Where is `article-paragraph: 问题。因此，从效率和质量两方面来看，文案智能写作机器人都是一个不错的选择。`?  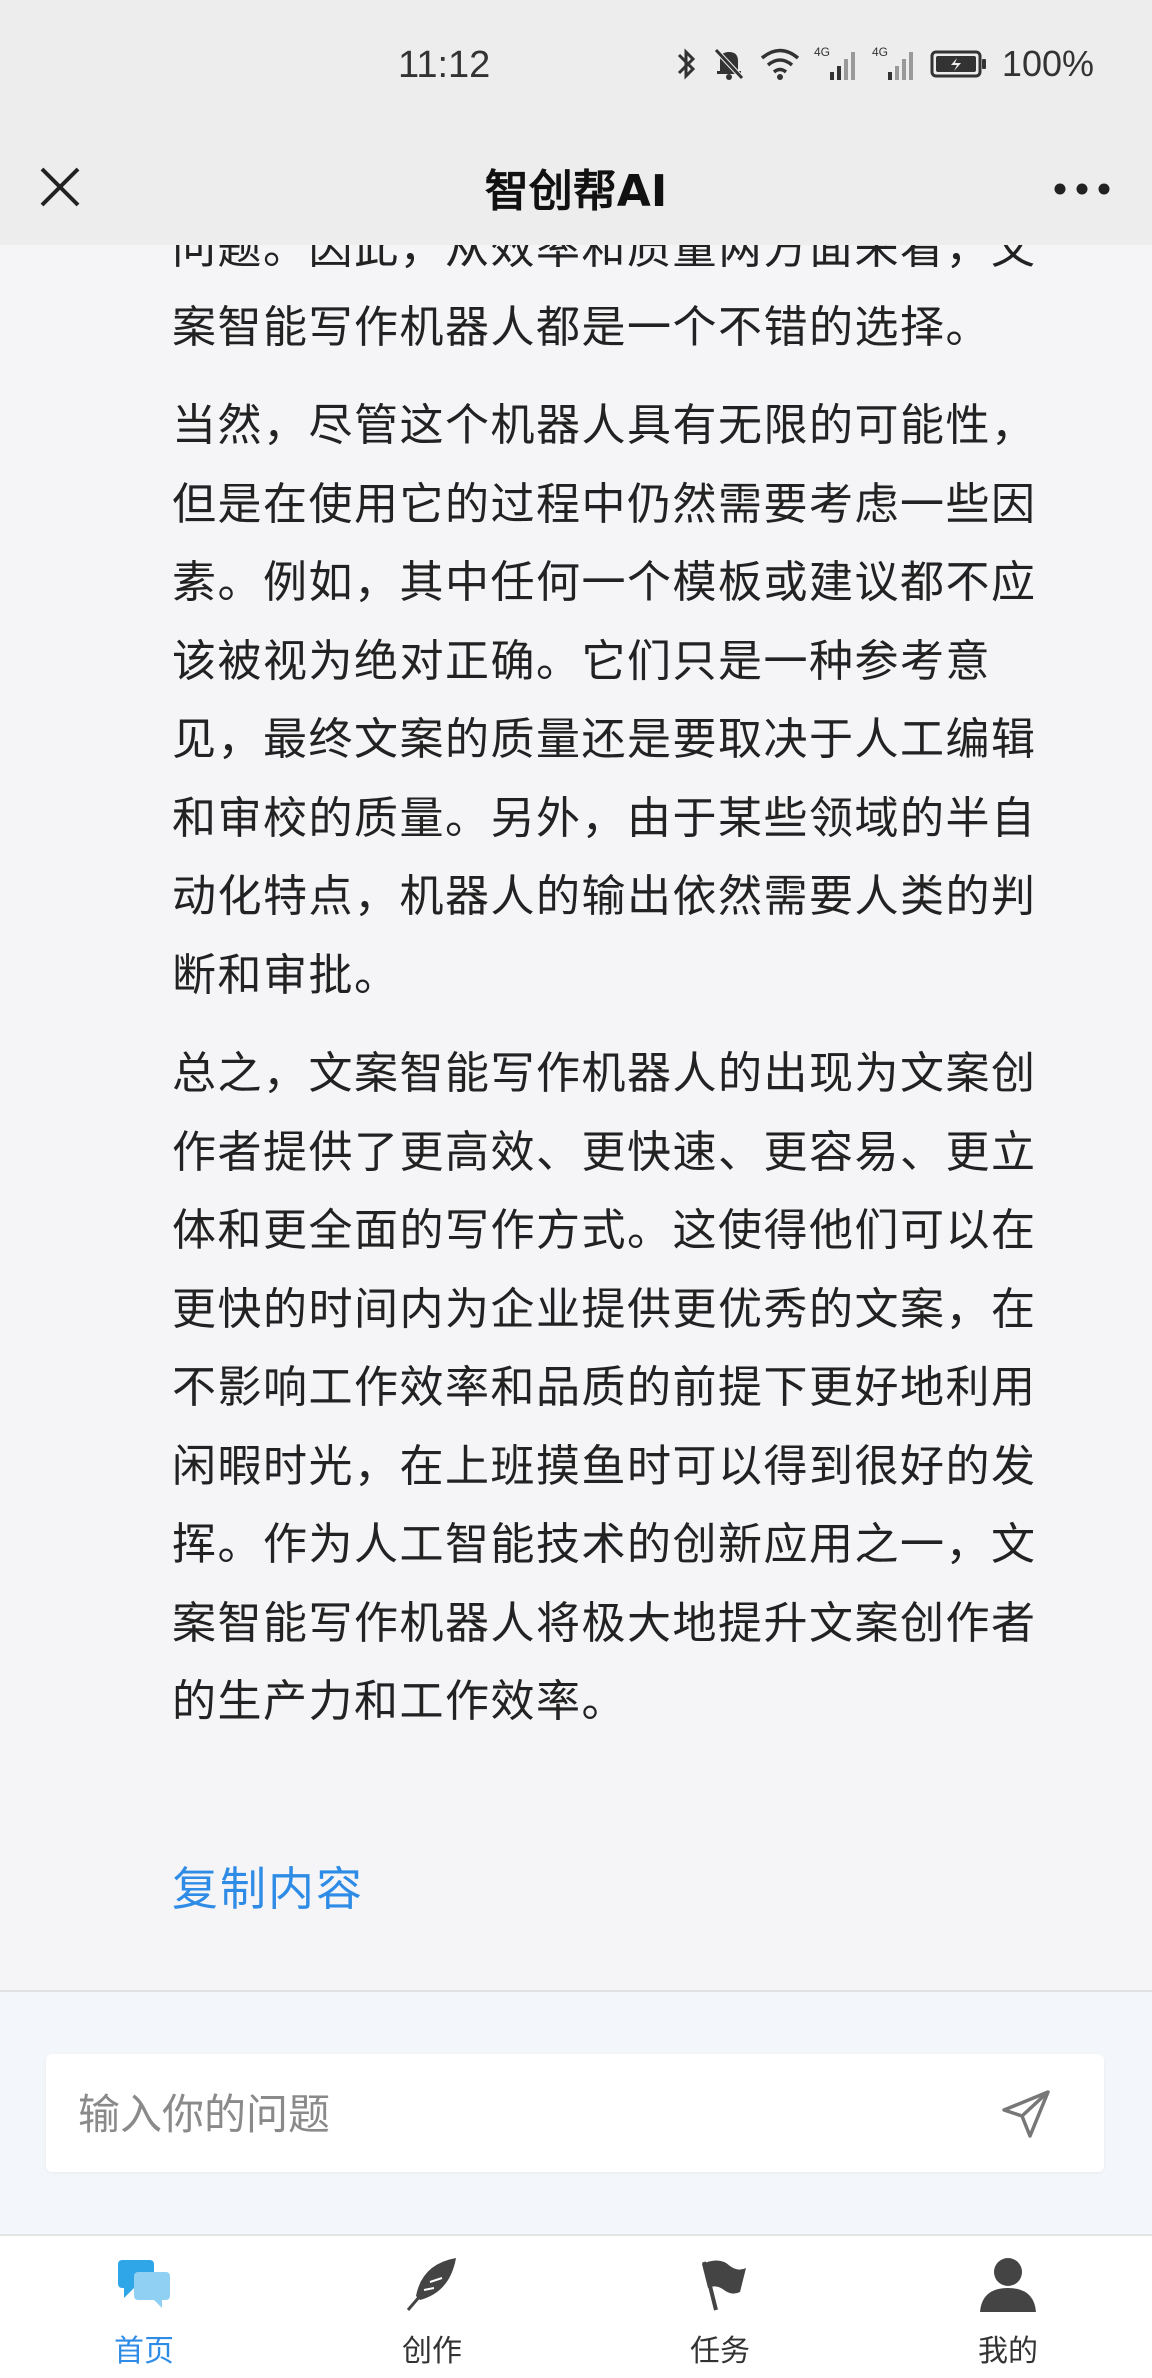 article-paragraph: 问题。因此，从效率和质量两方面来看，文案智能写作机器人都是一个不错的选择。 is located at coordinates (604, 299).